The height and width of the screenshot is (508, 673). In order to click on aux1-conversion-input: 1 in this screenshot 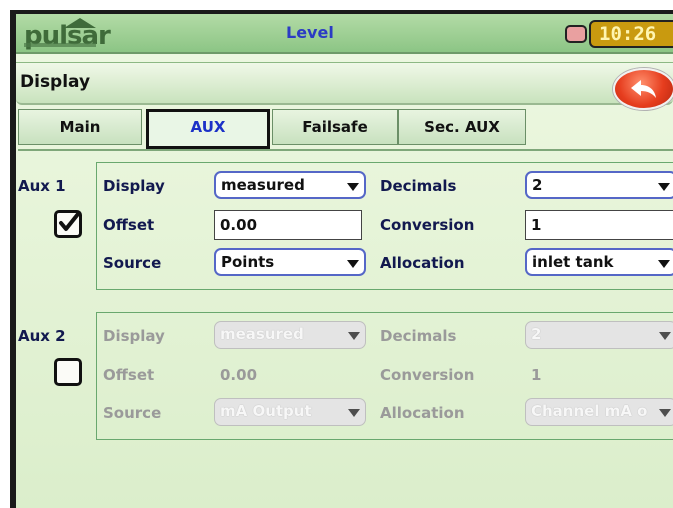, I will do `click(599, 225)`.